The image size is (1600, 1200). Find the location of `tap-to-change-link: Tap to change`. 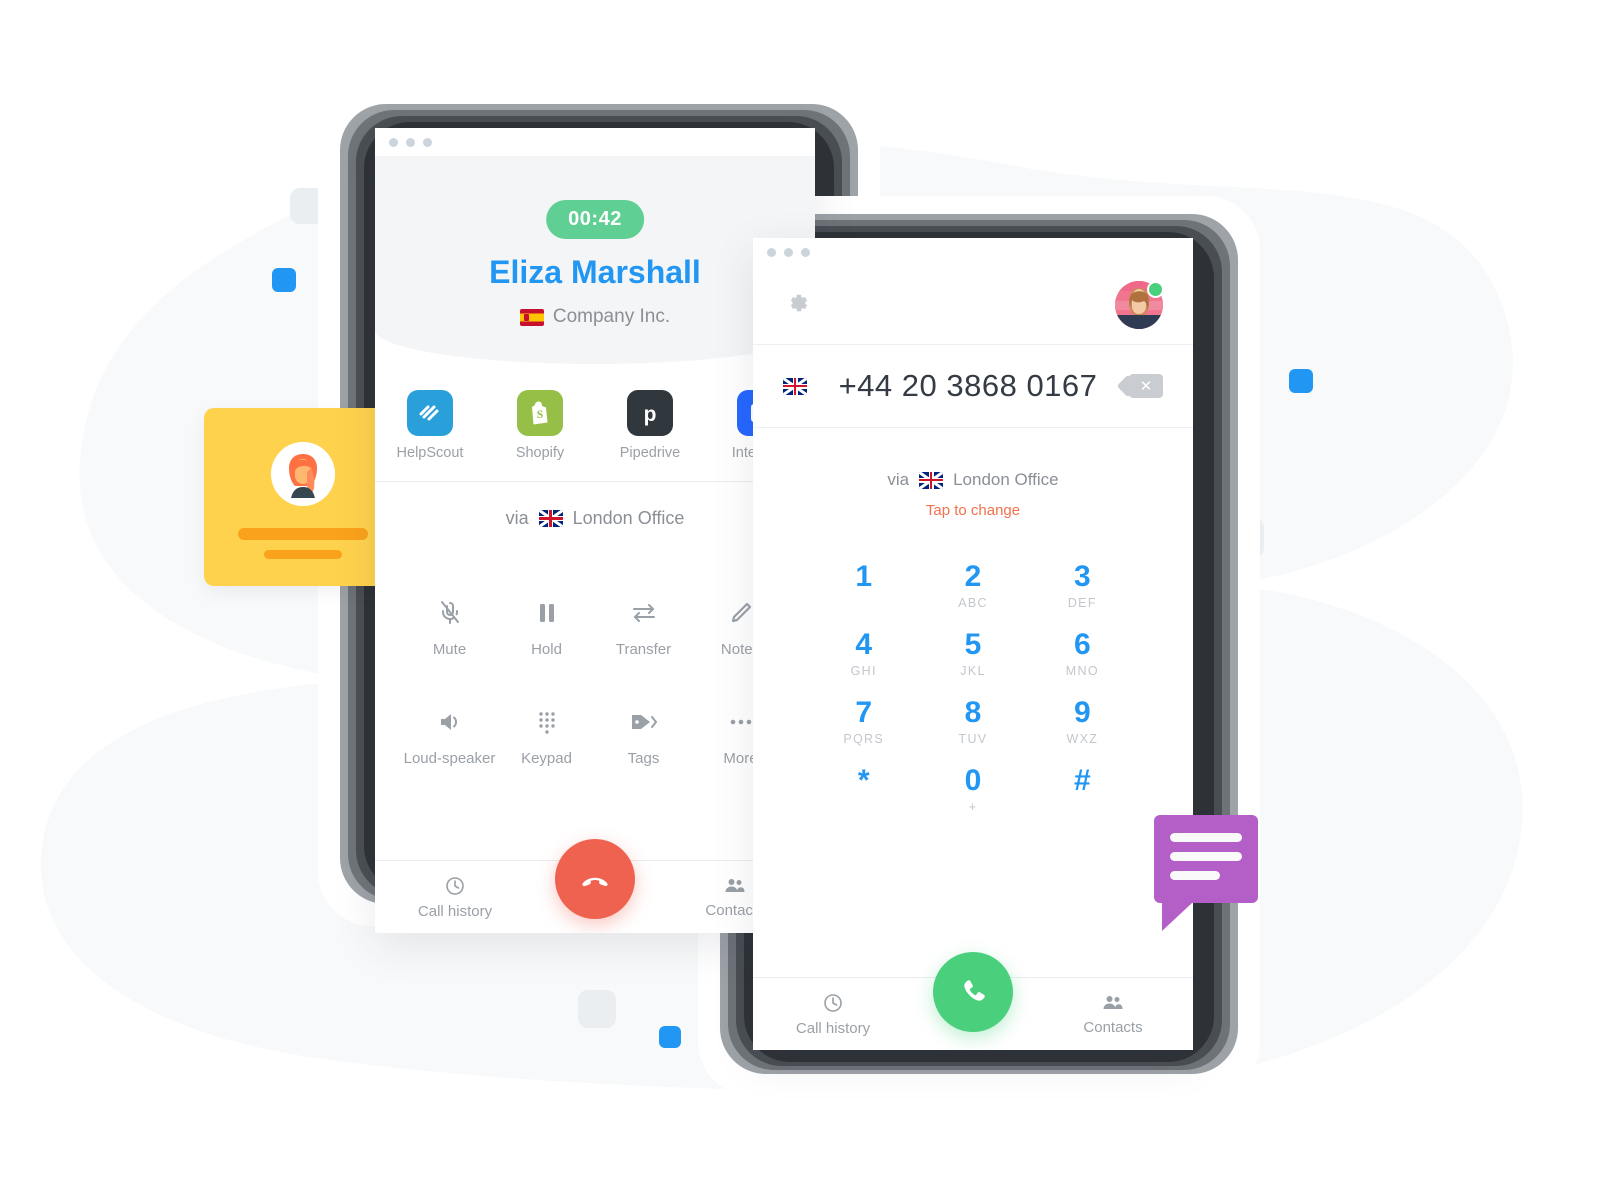

tap-to-change-link: Tap to change is located at coordinates (973, 510).